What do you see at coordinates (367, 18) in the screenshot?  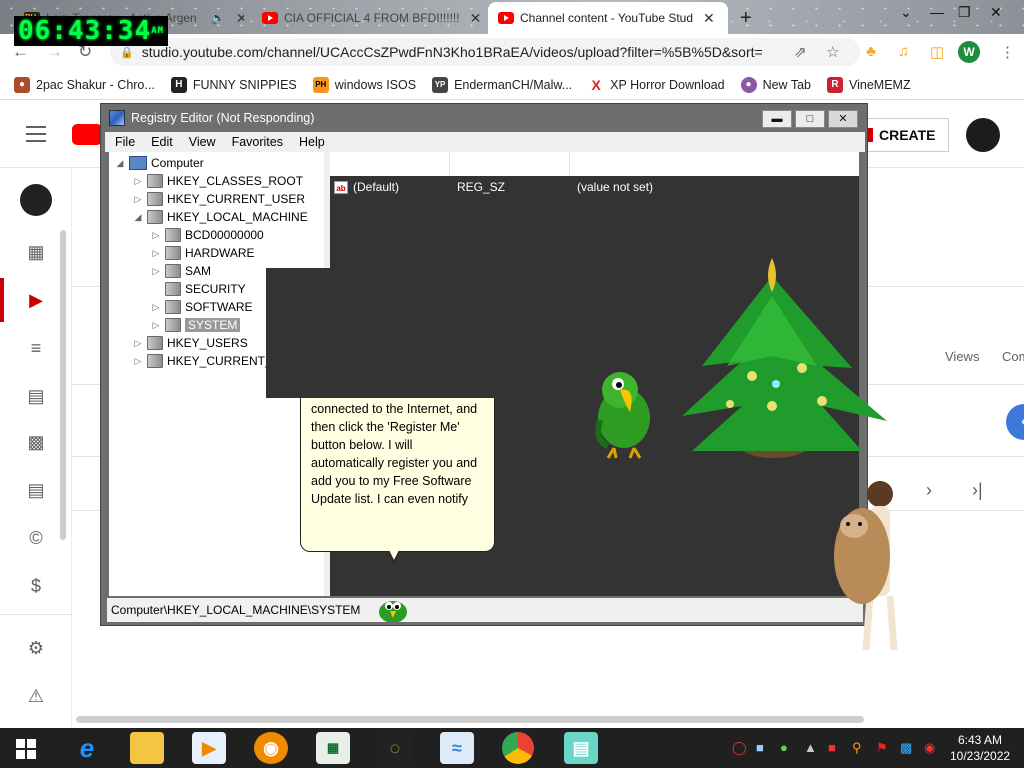 I see `tab-cia-official: CIA OFFICIAL 4 FROM BFDI!!!!!! ✕` at bounding box center [367, 18].